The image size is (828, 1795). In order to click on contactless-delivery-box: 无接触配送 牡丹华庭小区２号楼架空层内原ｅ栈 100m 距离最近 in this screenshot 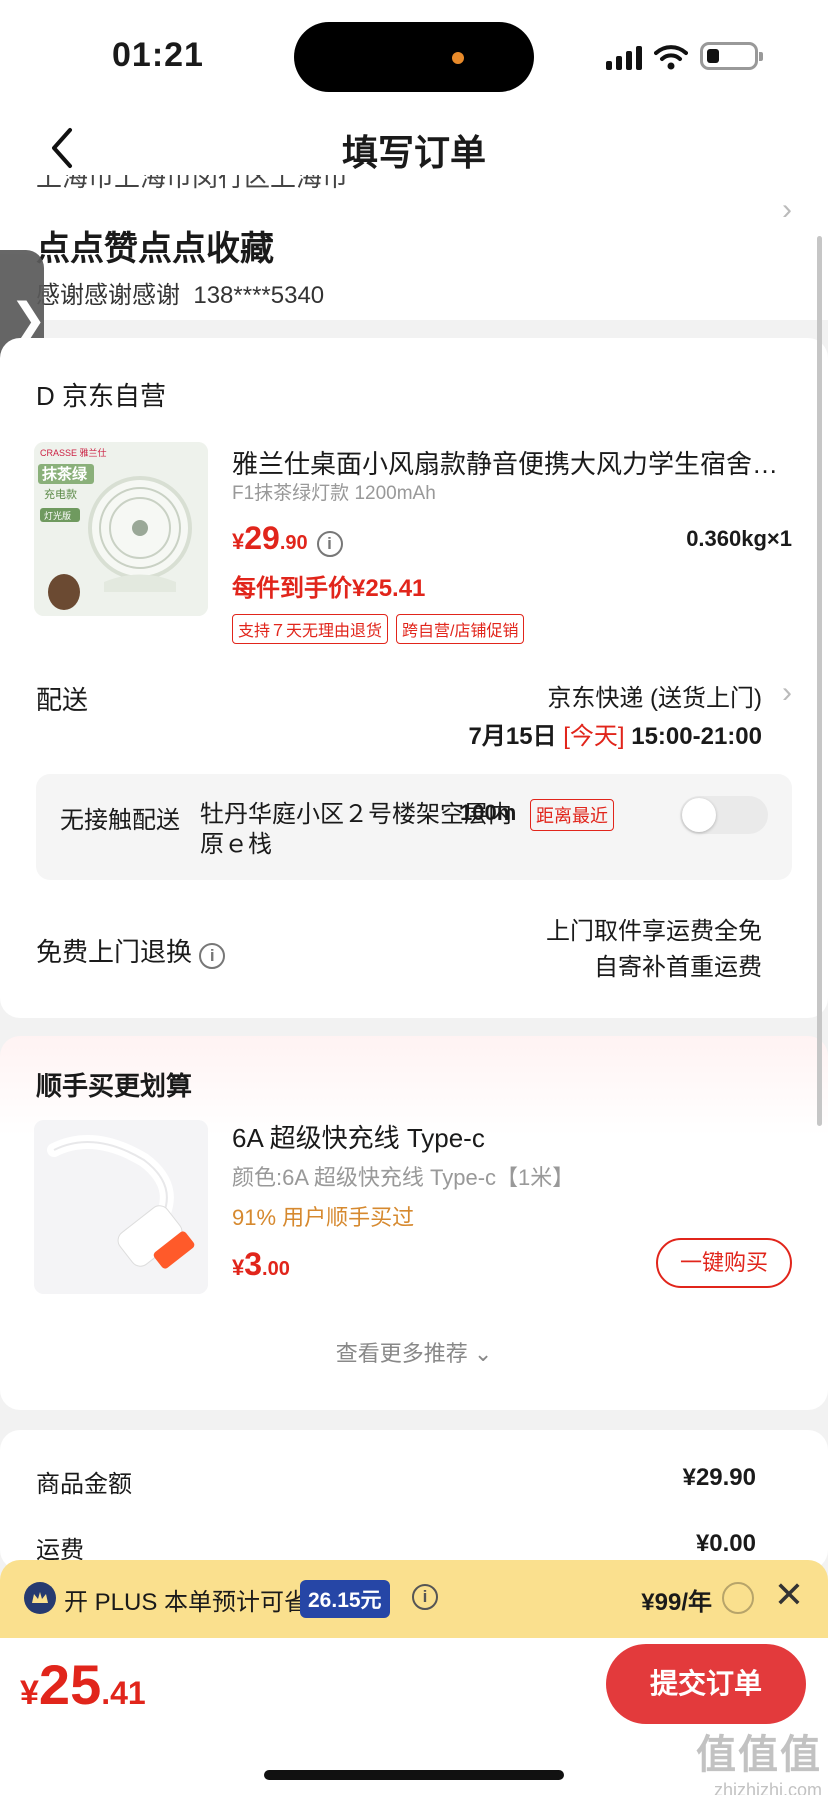, I will do `click(414, 827)`.